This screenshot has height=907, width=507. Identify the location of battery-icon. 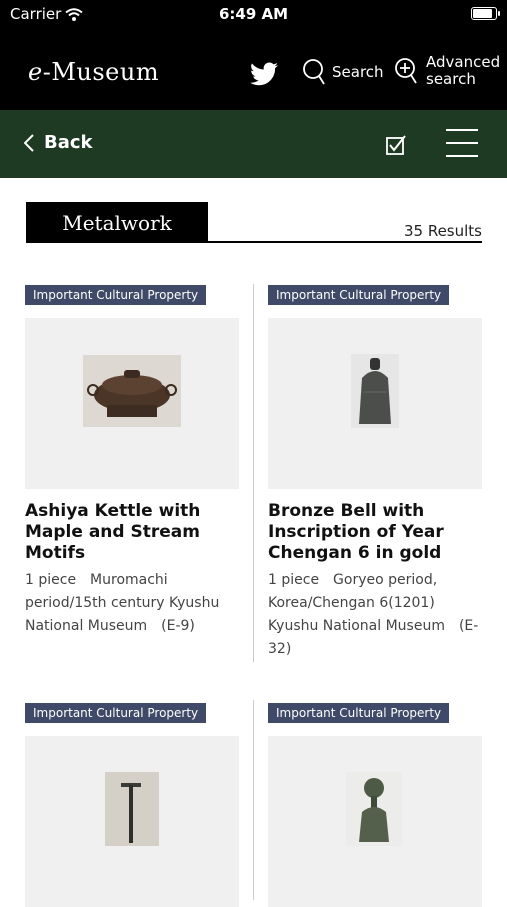
(485, 13).